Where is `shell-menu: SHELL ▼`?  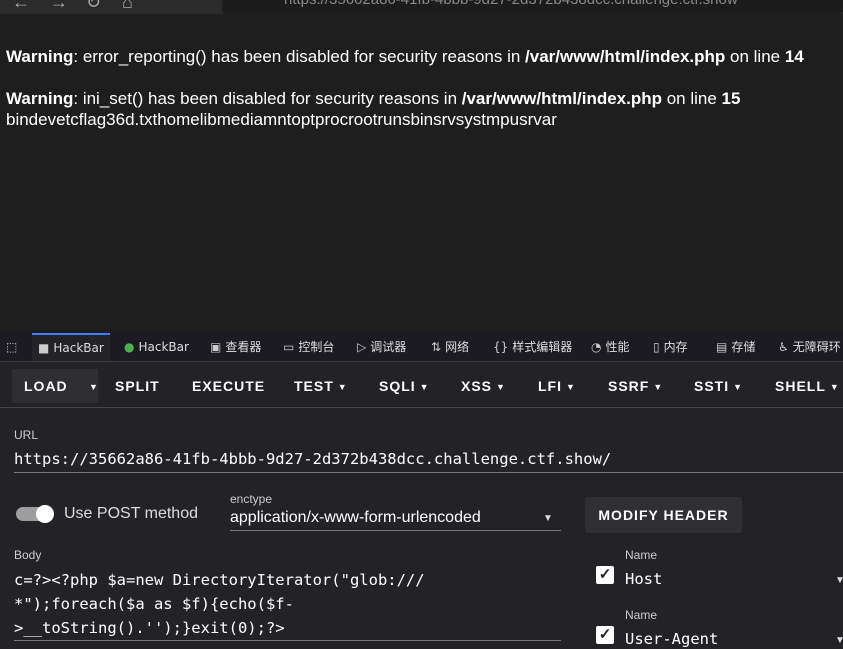 shell-menu: SHELL ▼ is located at coordinates (807, 386).